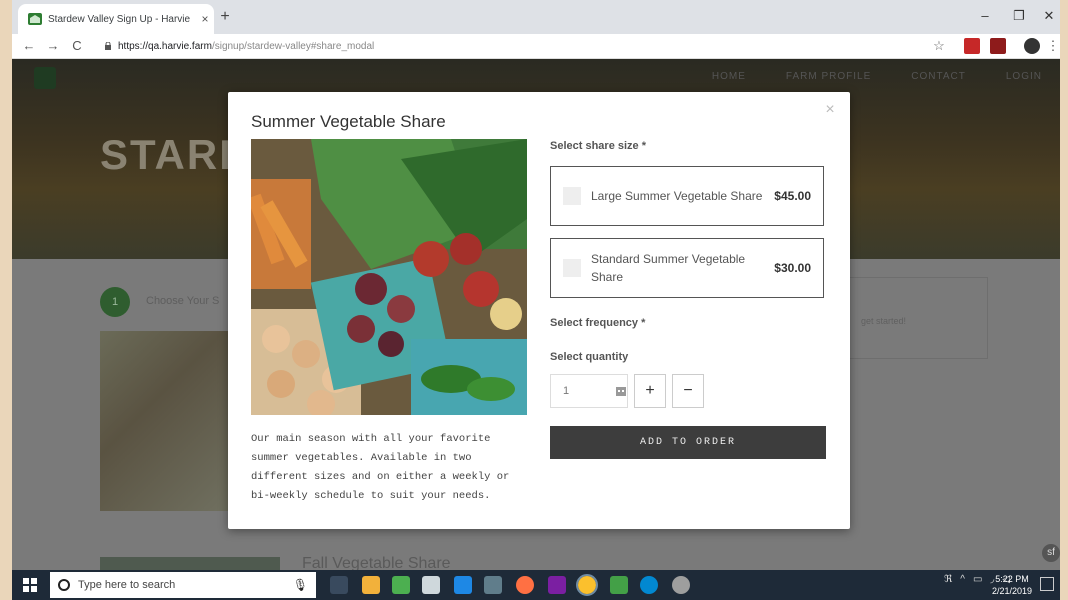 The image size is (1068, 600). I want to click on forward-icon: →, so click(53, 46).